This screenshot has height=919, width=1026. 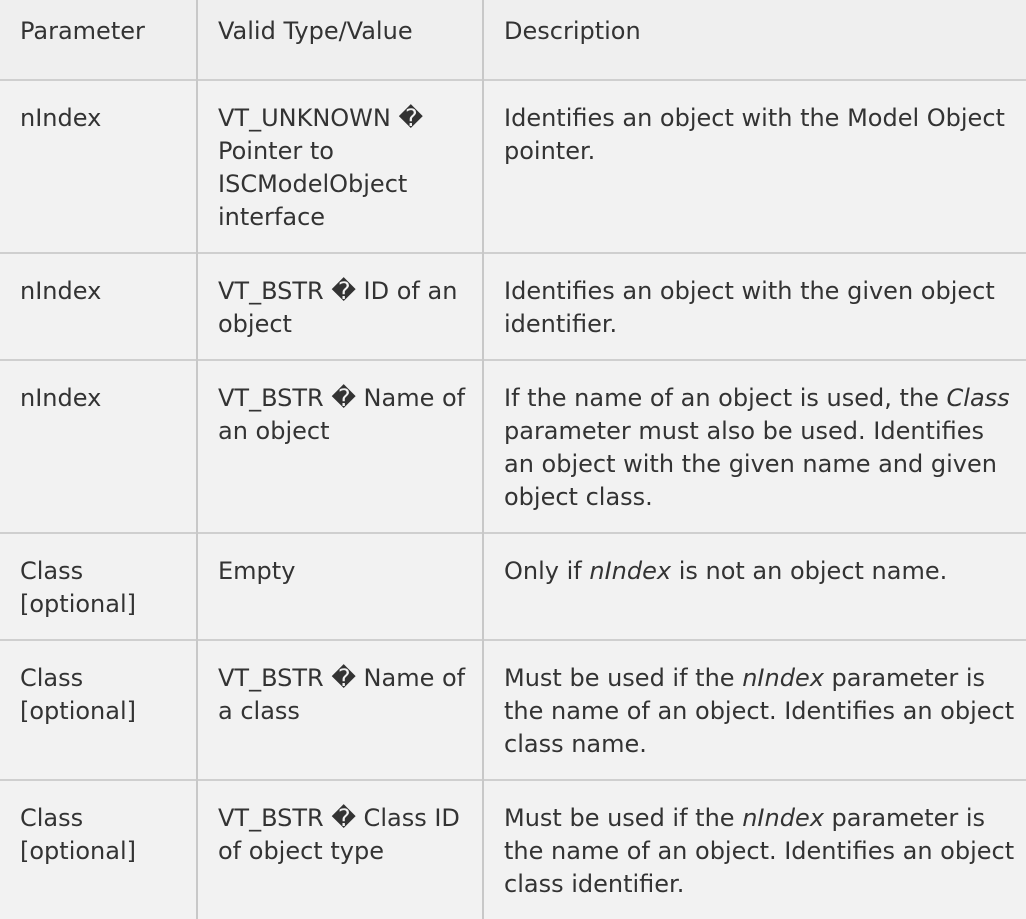 I want to click on description-text: If the name of an object is used, the, so click(x=725, y=398).